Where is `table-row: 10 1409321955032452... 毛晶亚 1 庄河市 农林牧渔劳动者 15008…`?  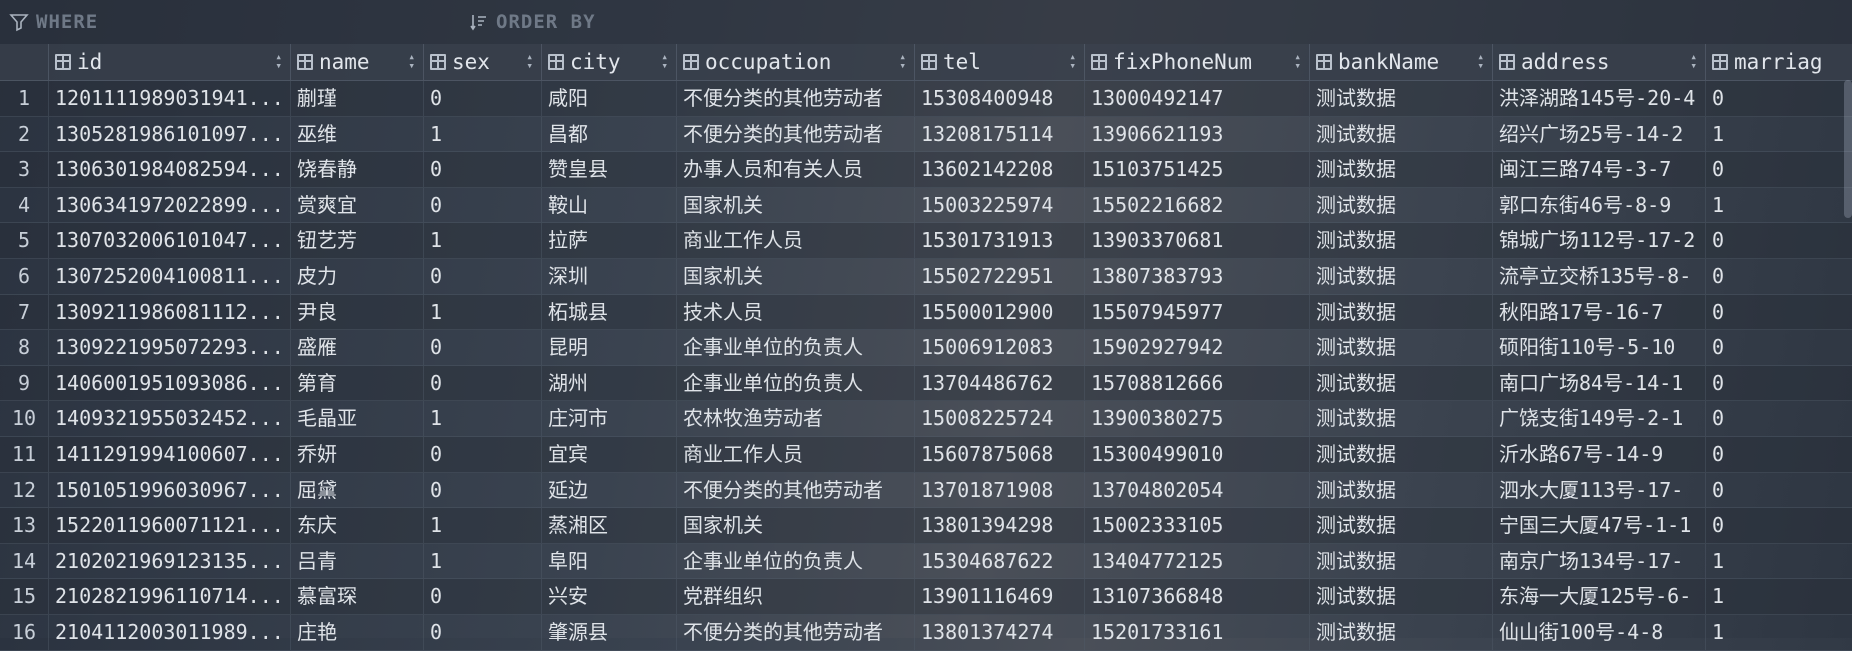
table-row: 10 1409321955032452... 毛晶亚 1 庄河市 农林牧渔劳动者 15008… is located at coordinates (926, 419).